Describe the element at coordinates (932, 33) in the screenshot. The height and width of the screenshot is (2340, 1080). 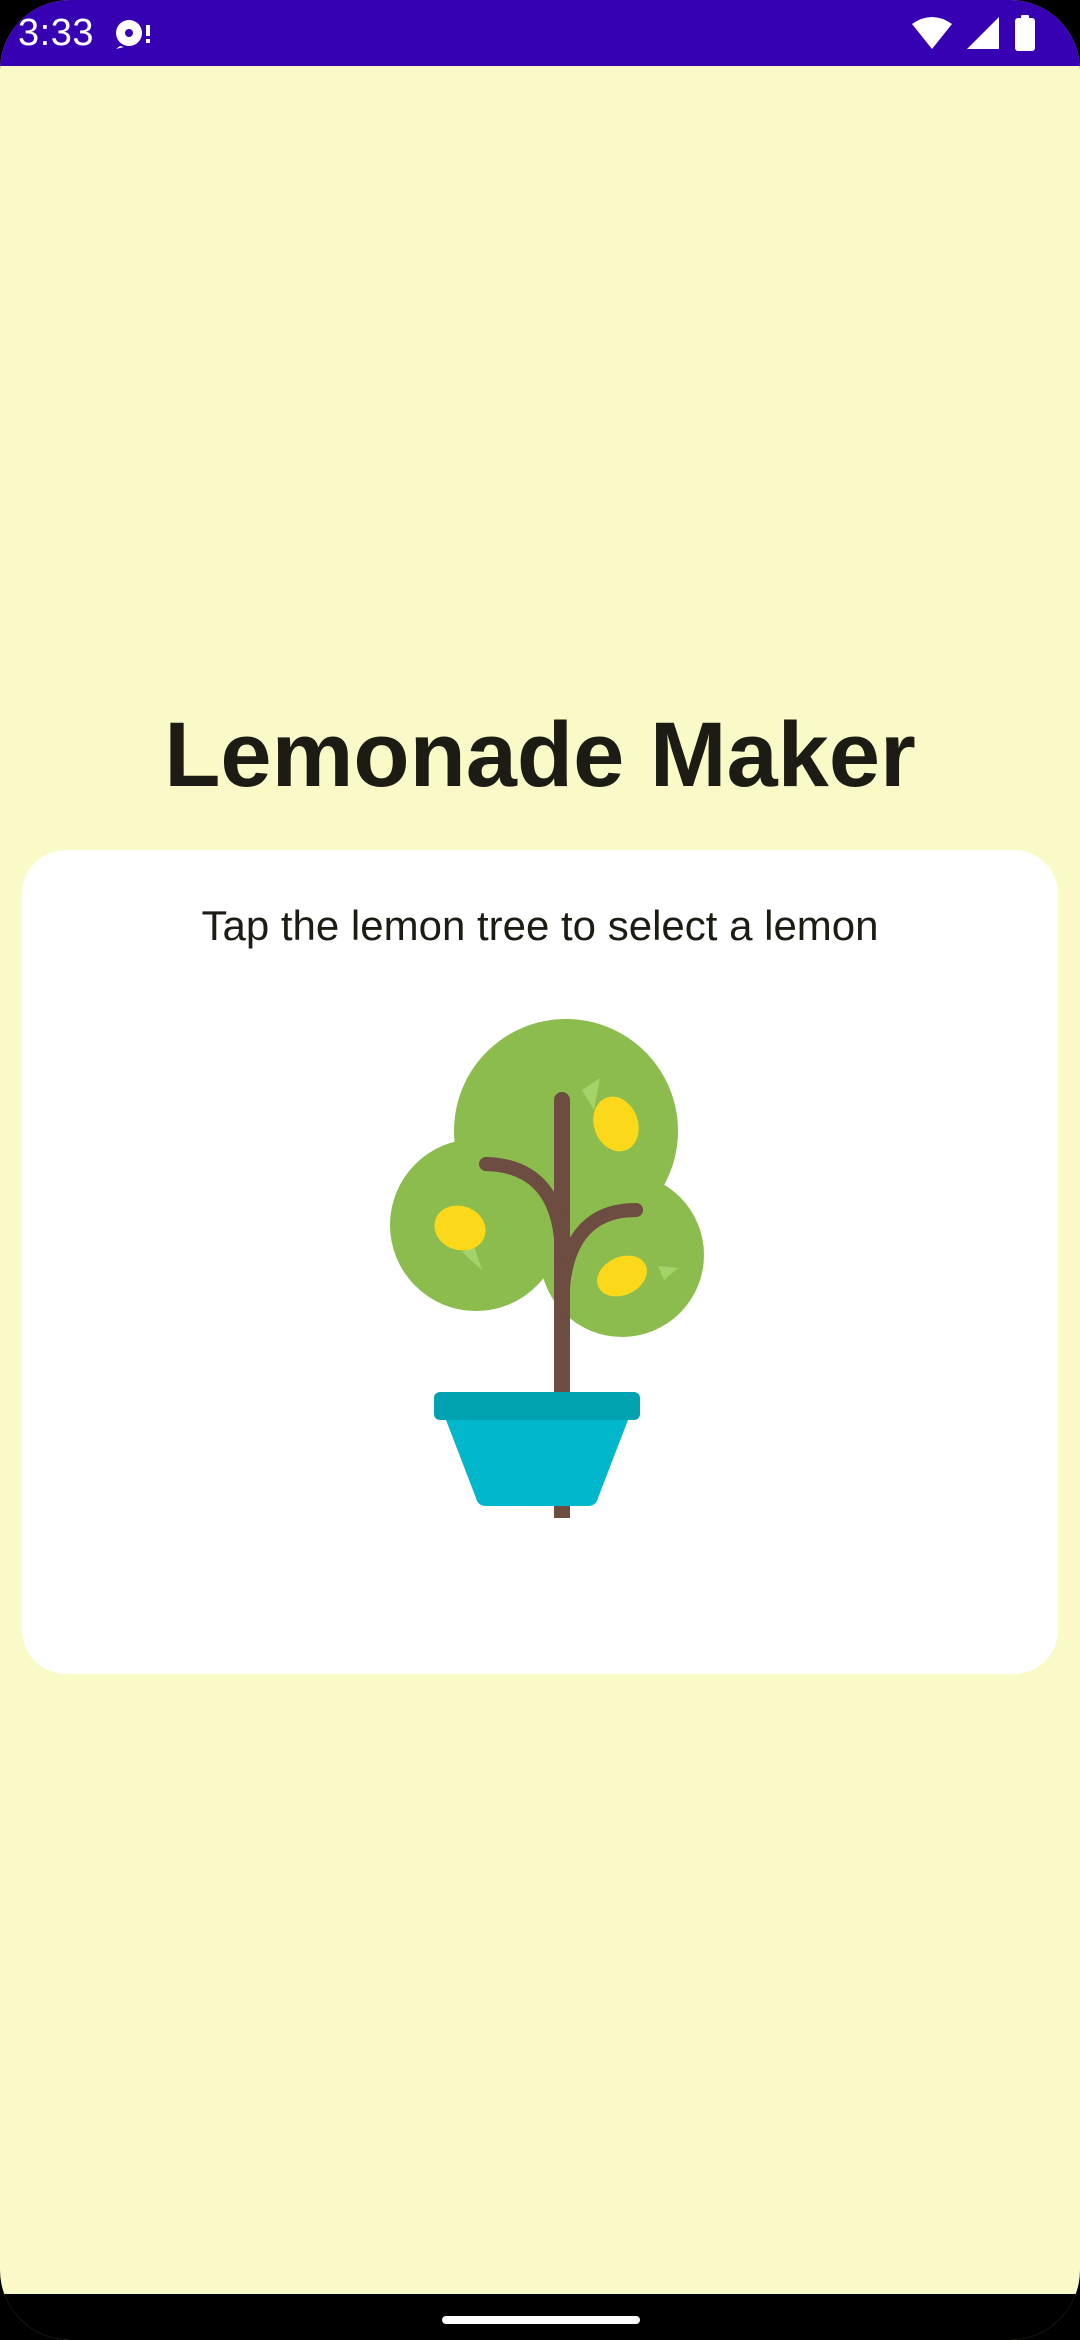
I see `wifi-icon` at that location.